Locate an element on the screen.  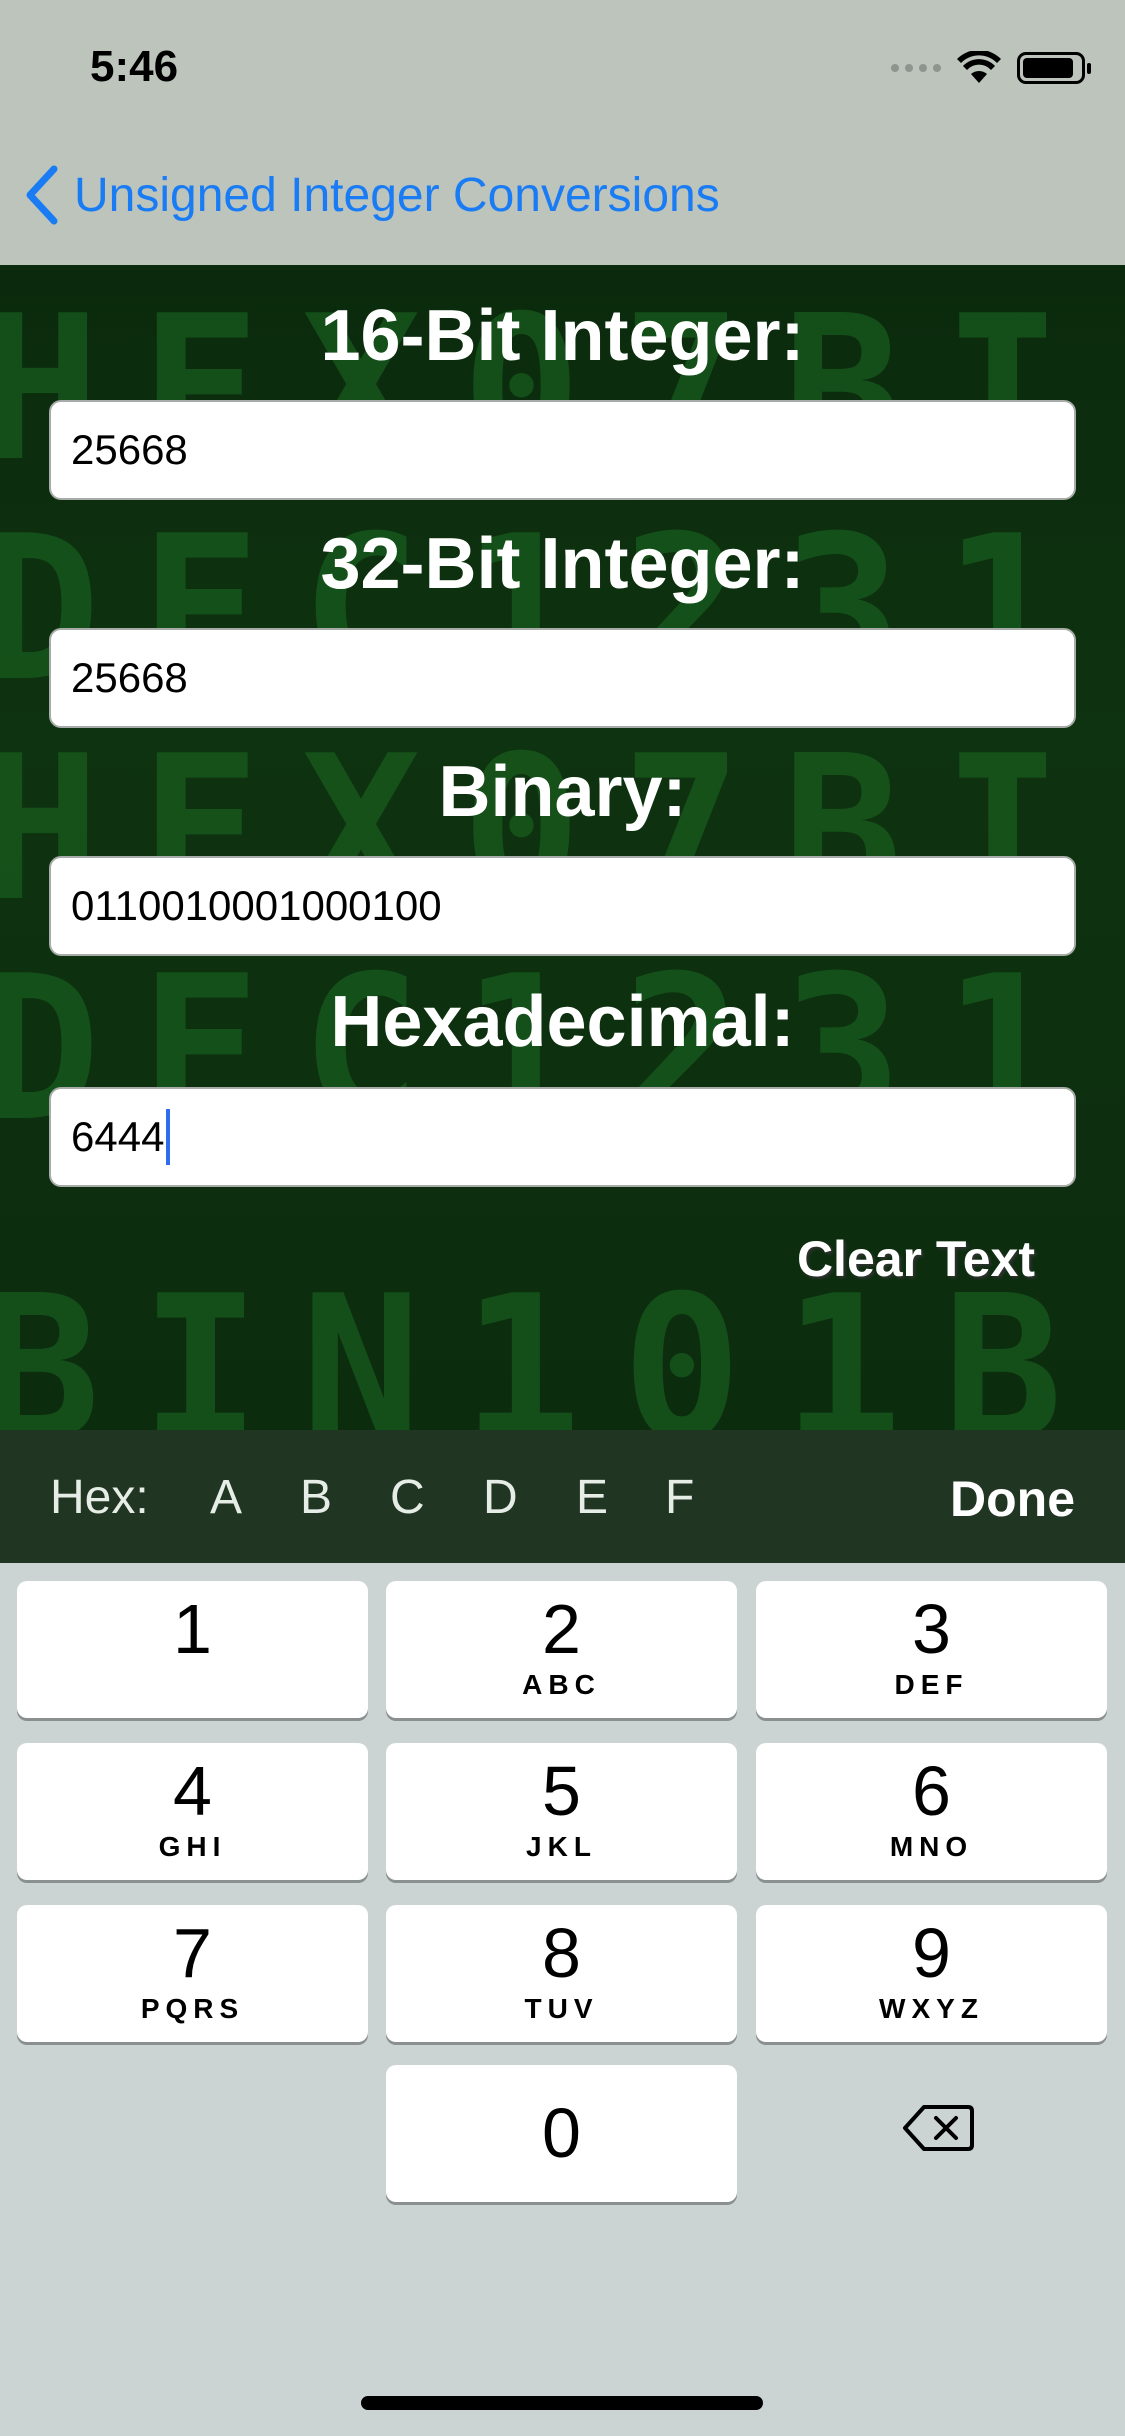
input-16-bit-value: 25668 is located at coordinates (129, 449).